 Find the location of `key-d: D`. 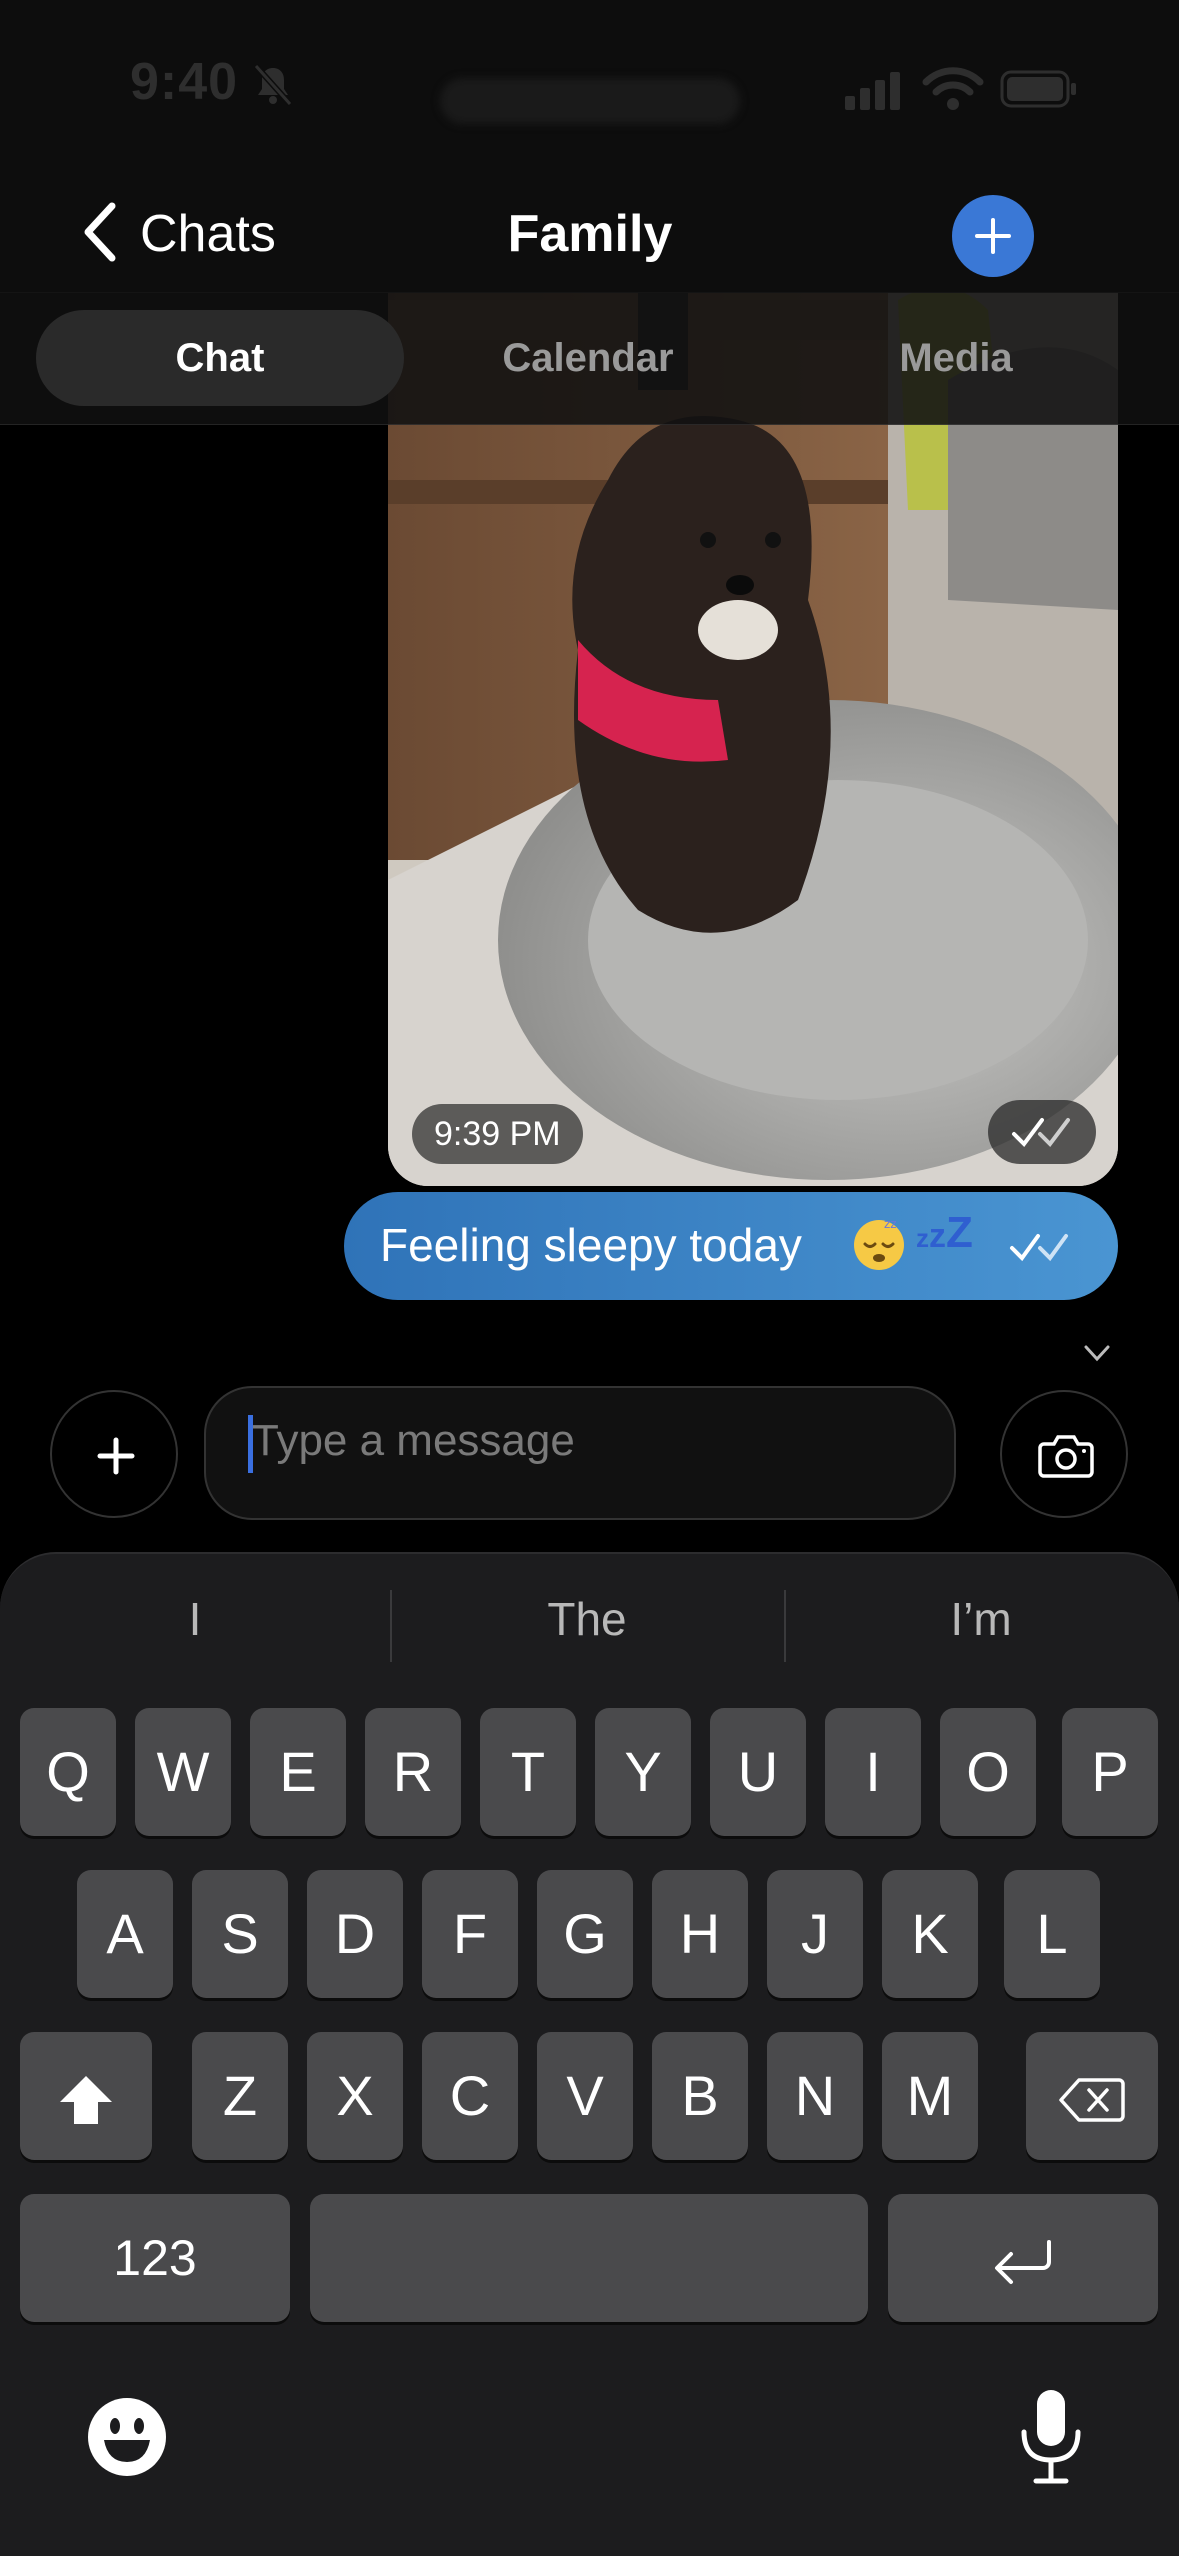

key-d: D is located at coordinates (355, 1934).